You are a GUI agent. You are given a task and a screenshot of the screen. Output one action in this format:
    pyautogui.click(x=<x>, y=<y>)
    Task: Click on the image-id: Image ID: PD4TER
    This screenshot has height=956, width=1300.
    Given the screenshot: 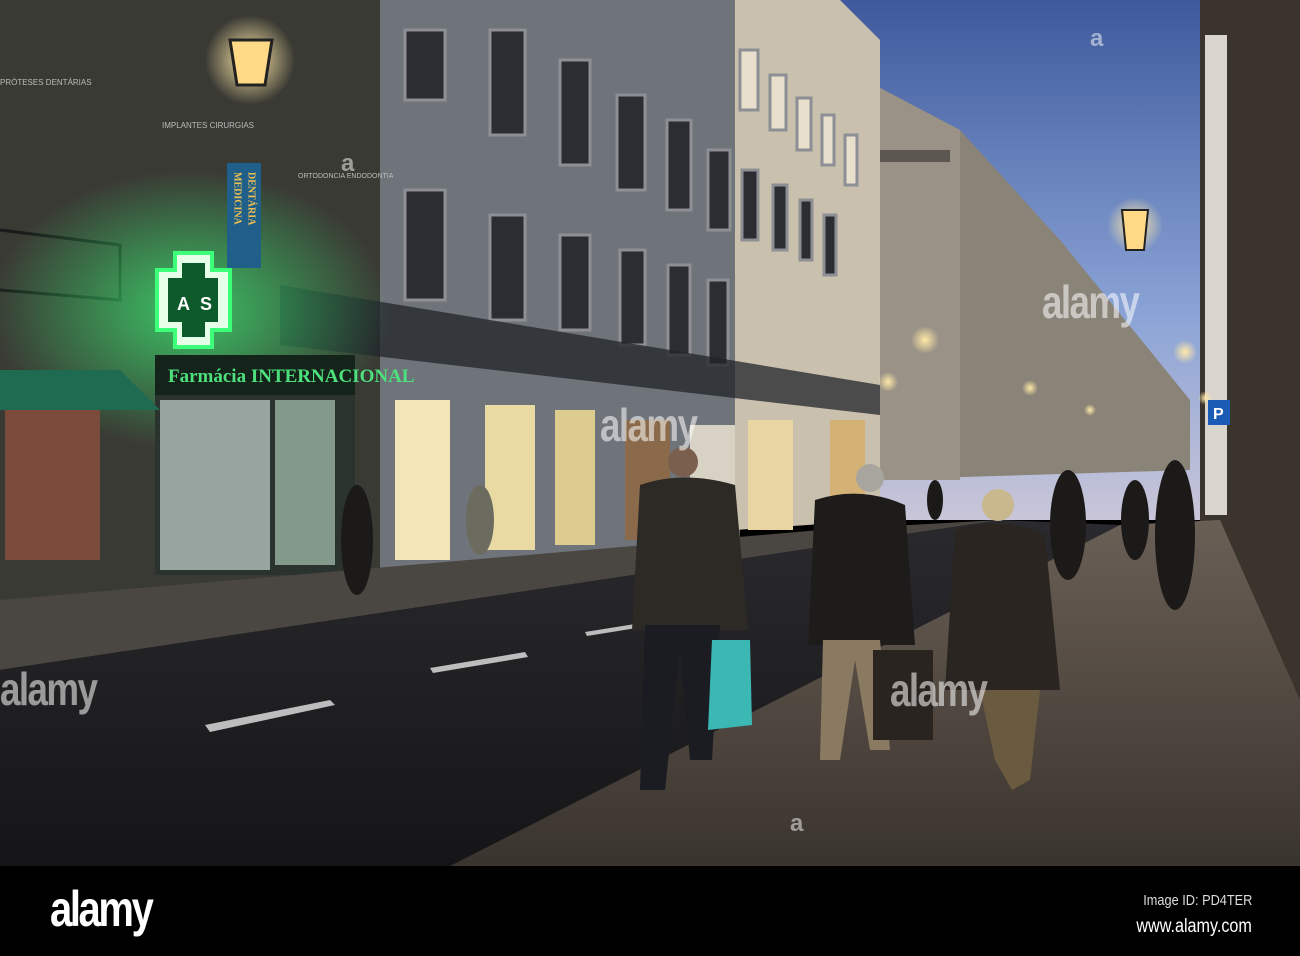 What is the action you would take?
    pyautogui.click(x=1197, y=900)
    